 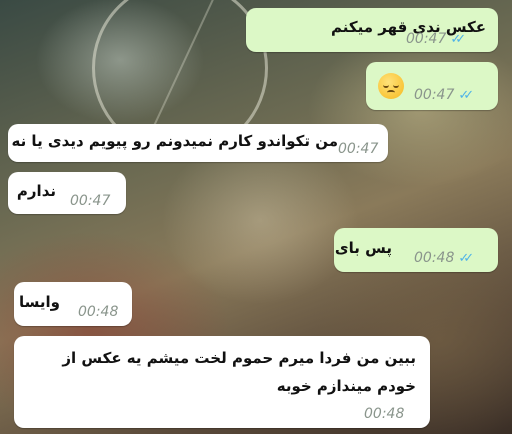 I want to click on message-bubble-outgoing: عکس ندی قهر میکنم 00:47 ✓✓, so click(x=372, y=30).